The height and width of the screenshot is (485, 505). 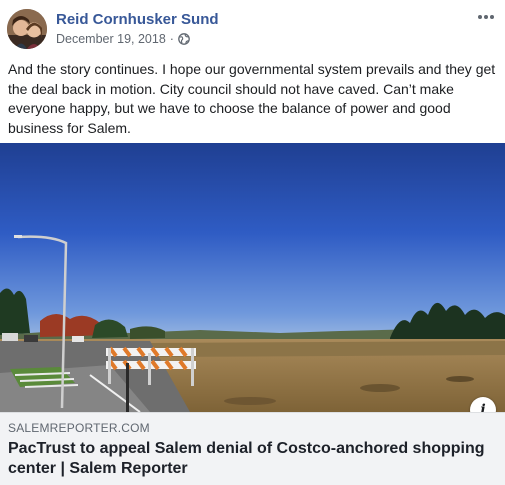 I want to click on more-options-icon, so click(x=486, y=17).